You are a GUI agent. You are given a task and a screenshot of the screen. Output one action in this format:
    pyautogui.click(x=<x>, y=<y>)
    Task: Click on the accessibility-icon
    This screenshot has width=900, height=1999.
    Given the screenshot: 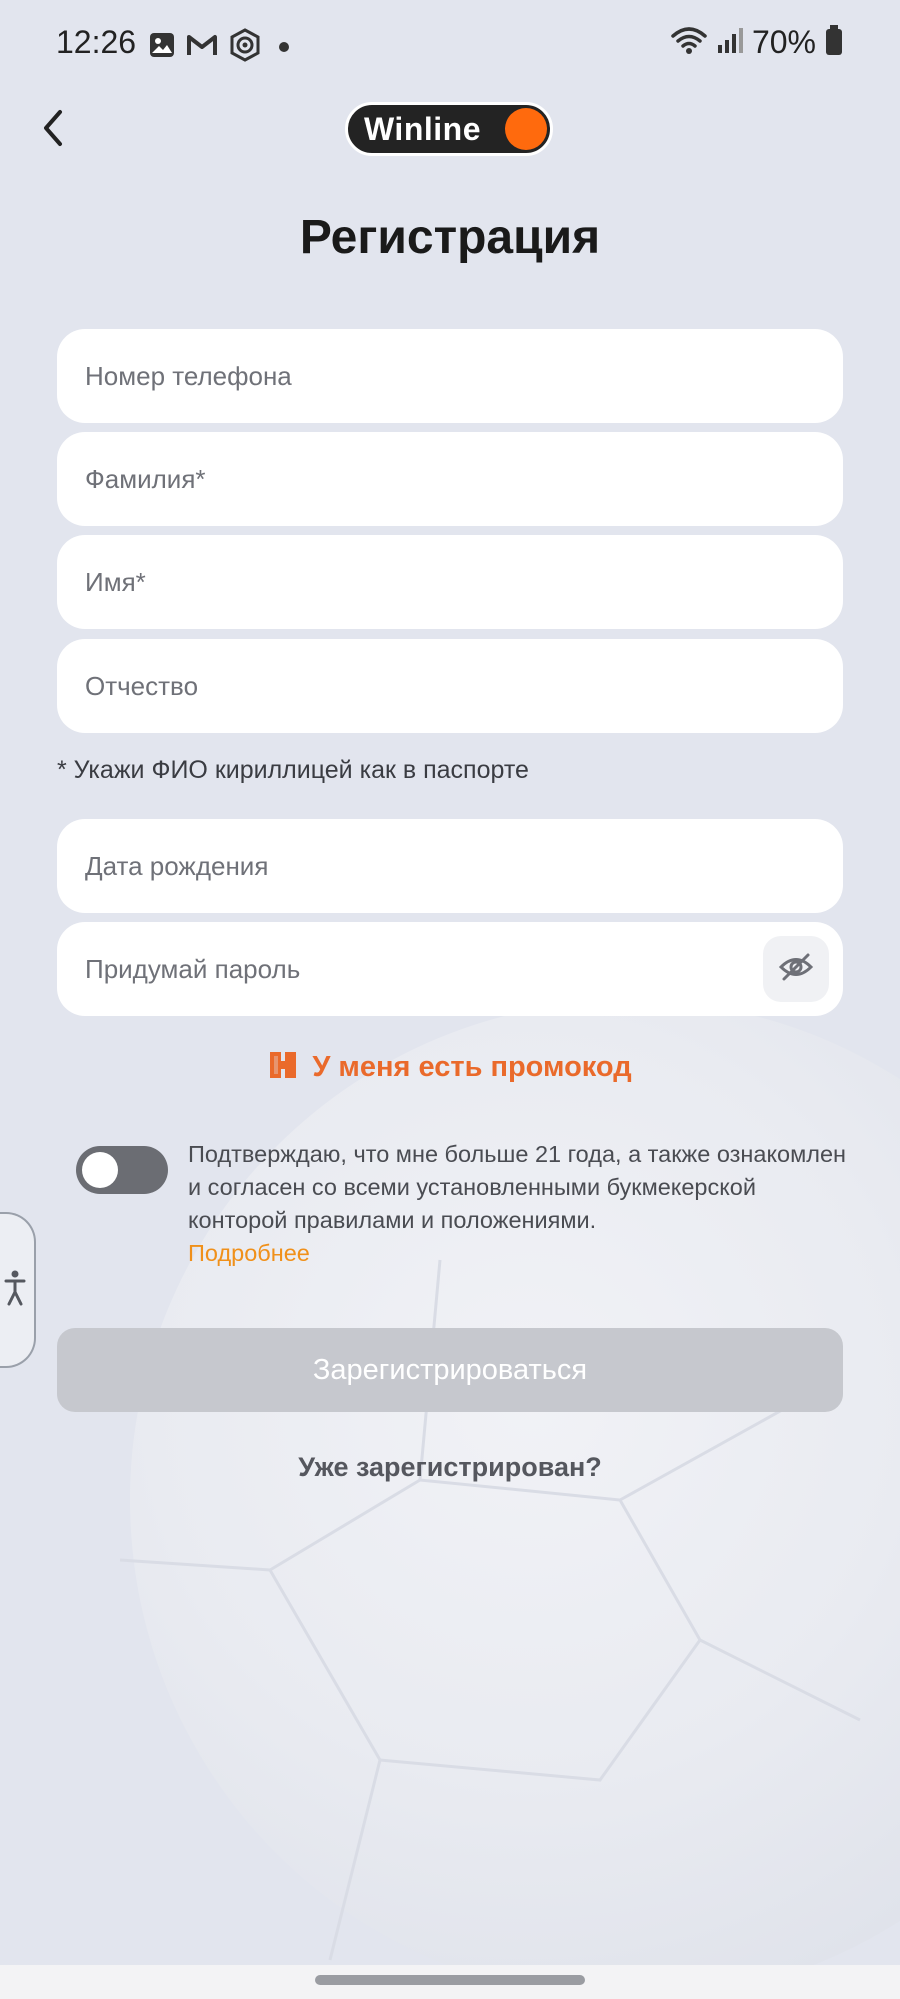 What is the action you would take?
    pyautogui.click(x=15, y=1290)
    